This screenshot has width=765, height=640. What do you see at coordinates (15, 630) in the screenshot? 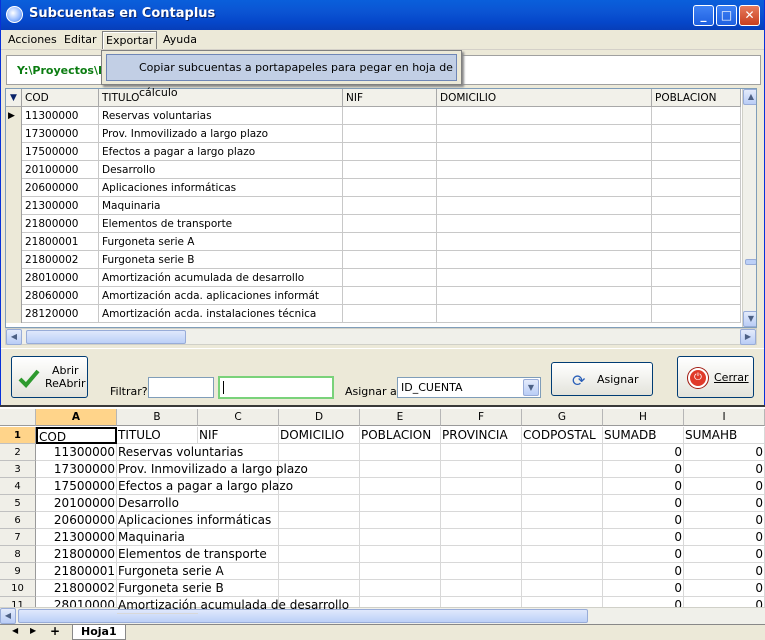
I see `first-sheet-icon: ◀` at bounding box center [15, 630].